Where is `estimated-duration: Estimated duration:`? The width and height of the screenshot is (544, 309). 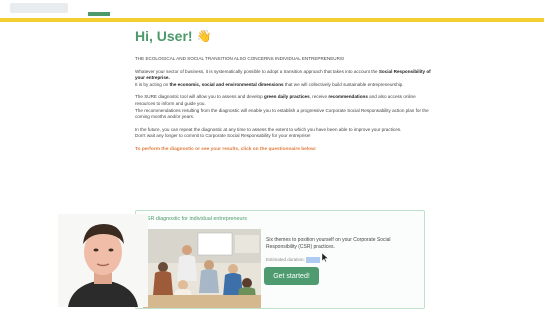
estimated-duration: Estimated duration: is located at coordinates (293, 260).